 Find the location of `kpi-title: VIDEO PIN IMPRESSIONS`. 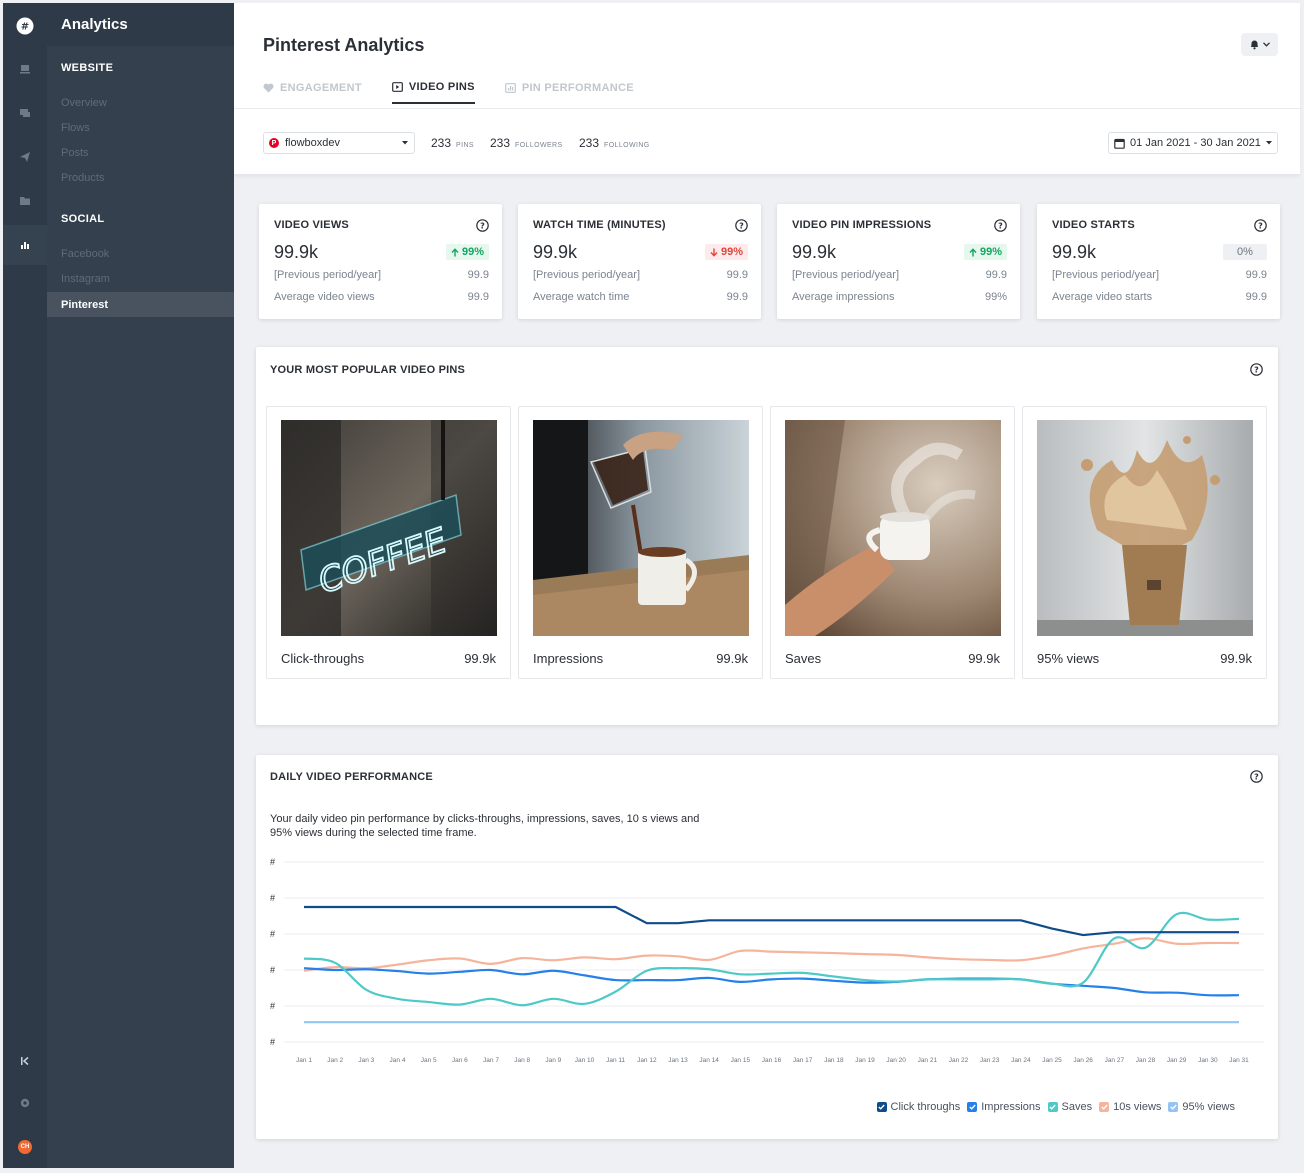

kpi-title: VIDEO PIN IMPRESSIONS is located at coordinates (862, 225).